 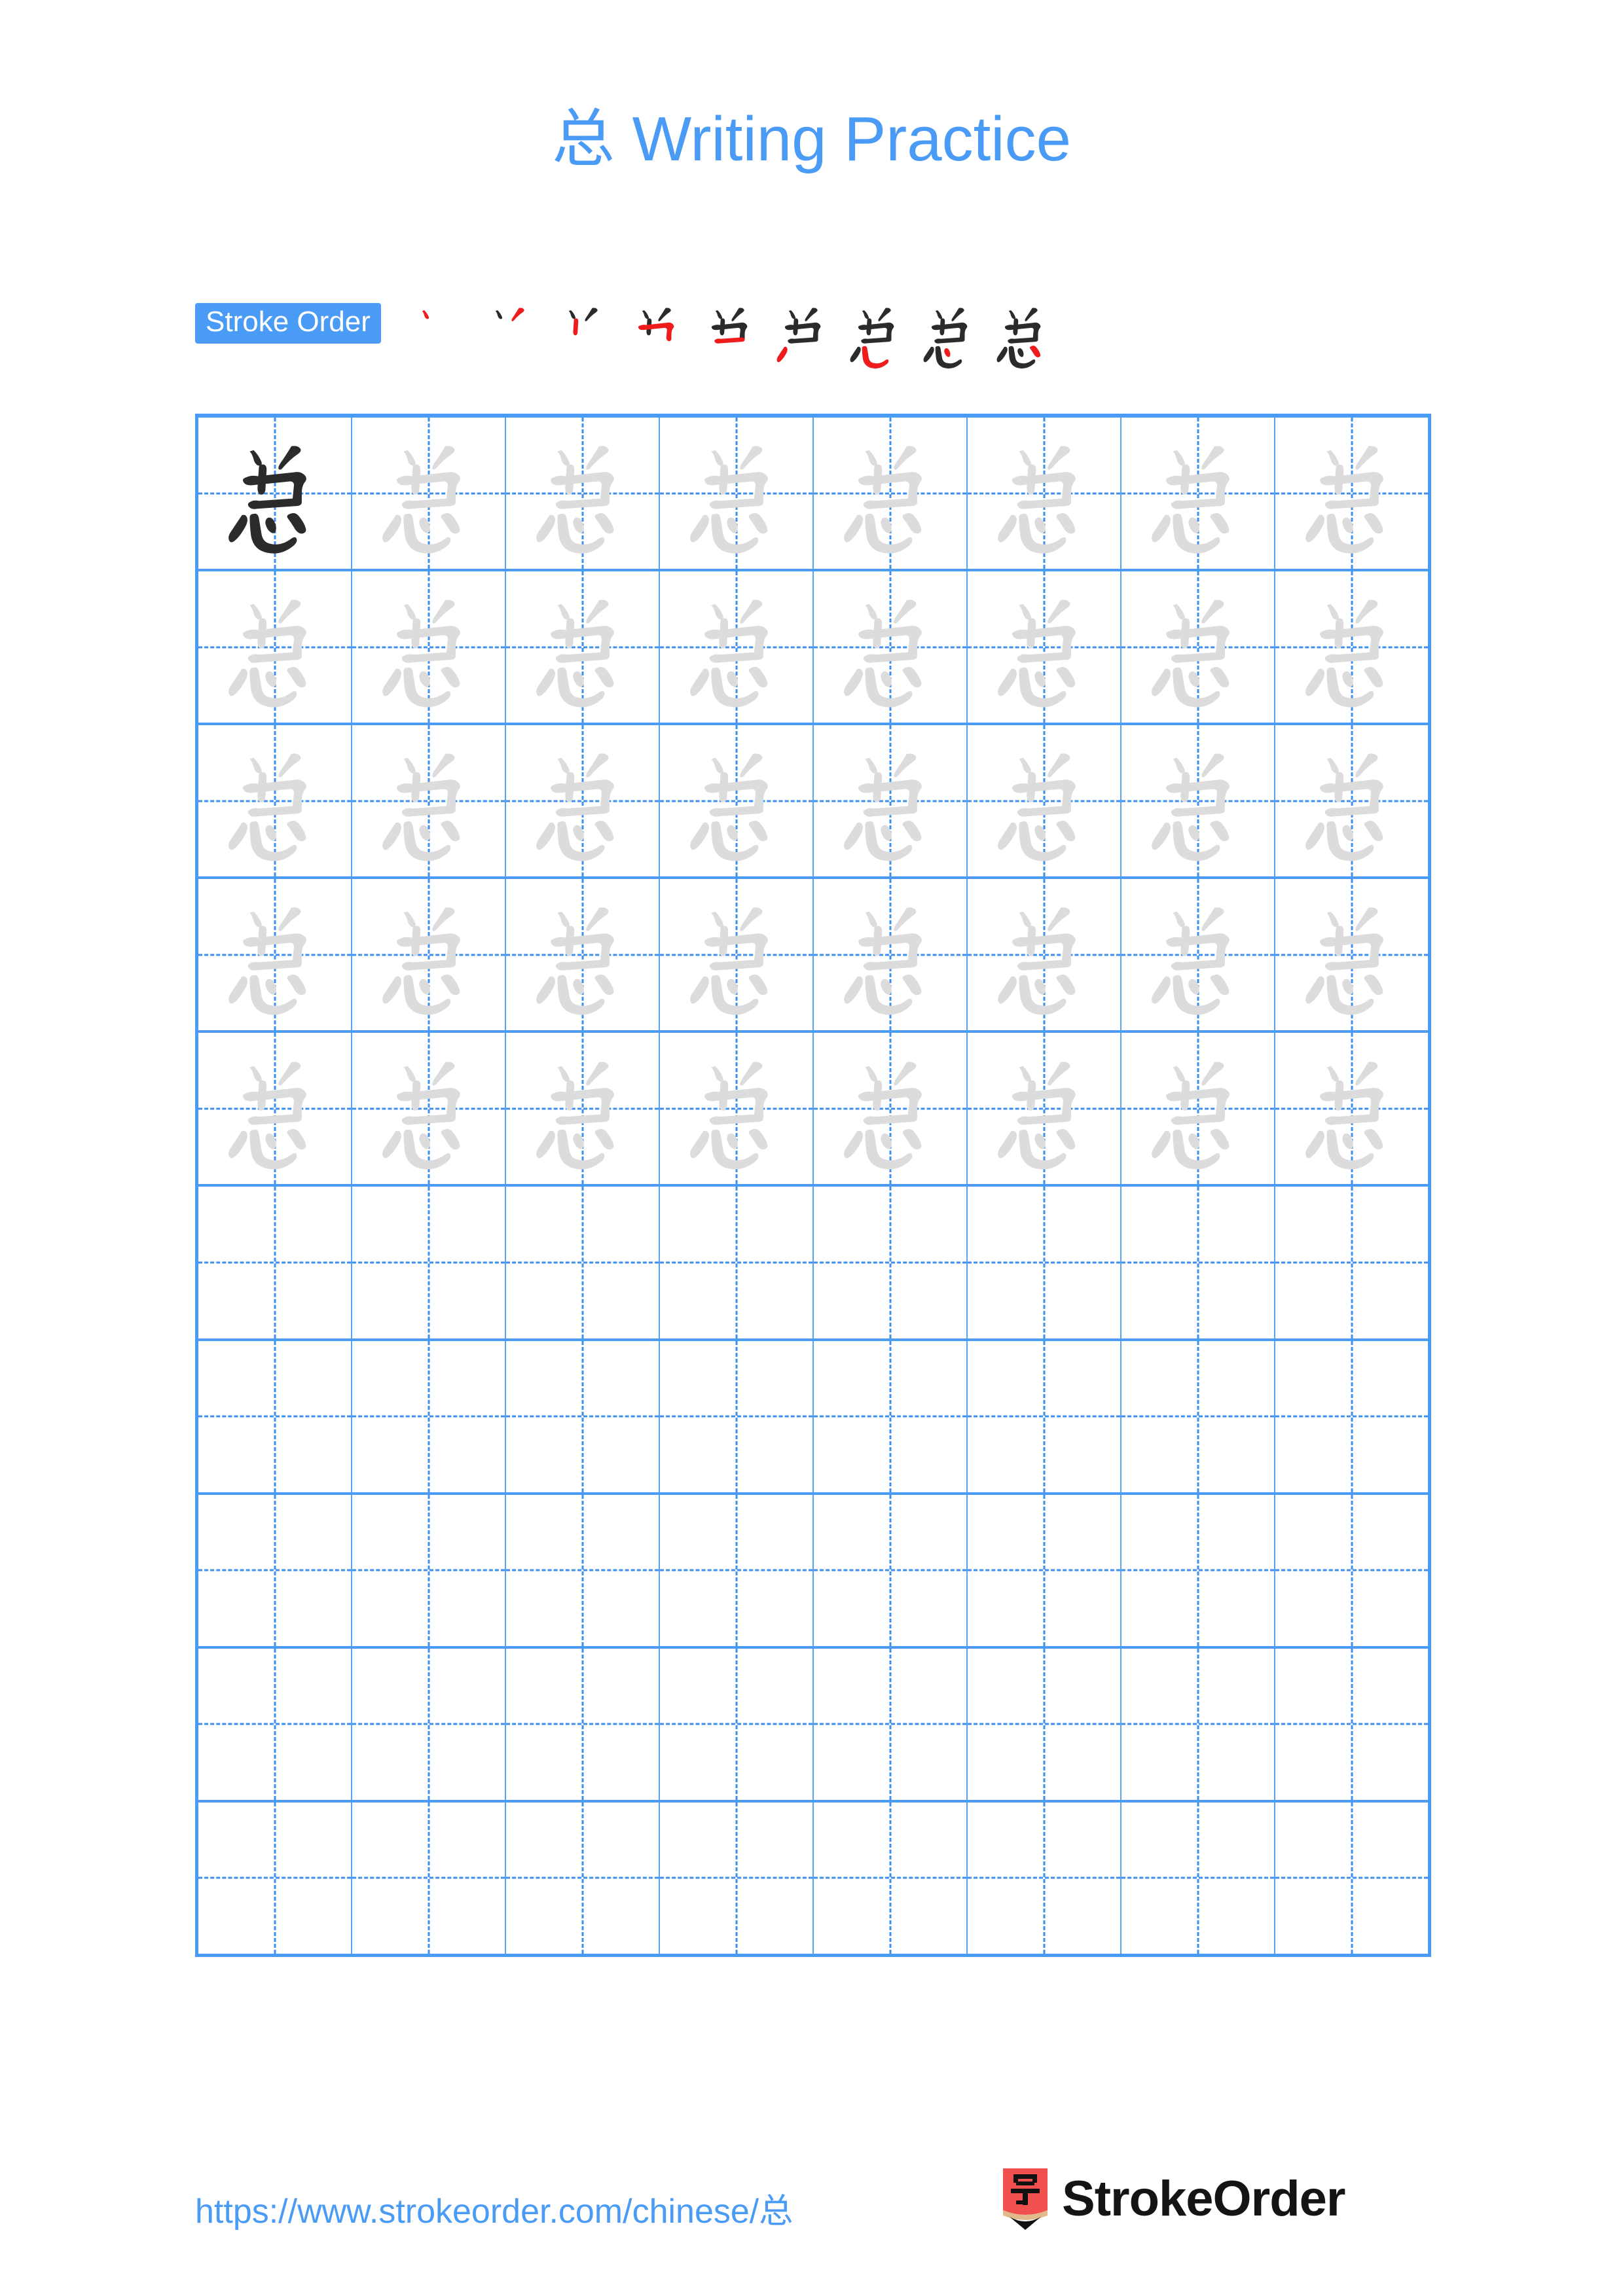 I want to click on stroke-order-badge: Stroke Order, so click(x=288, y=323).